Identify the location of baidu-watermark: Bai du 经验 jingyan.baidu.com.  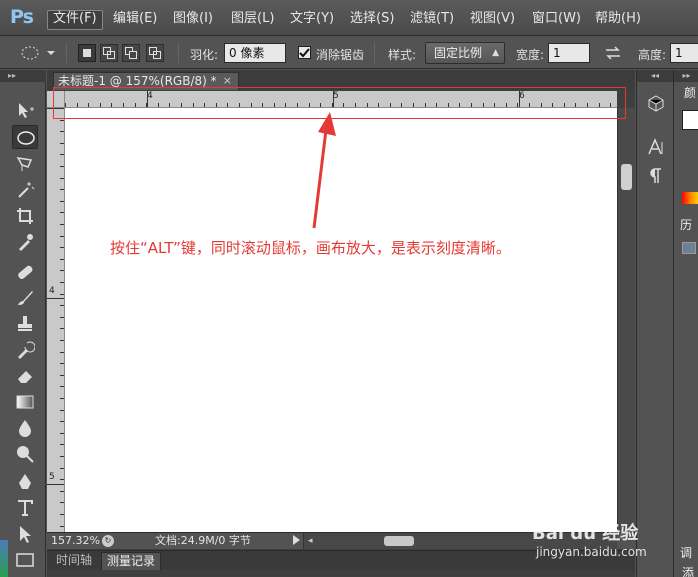
(589, 539).